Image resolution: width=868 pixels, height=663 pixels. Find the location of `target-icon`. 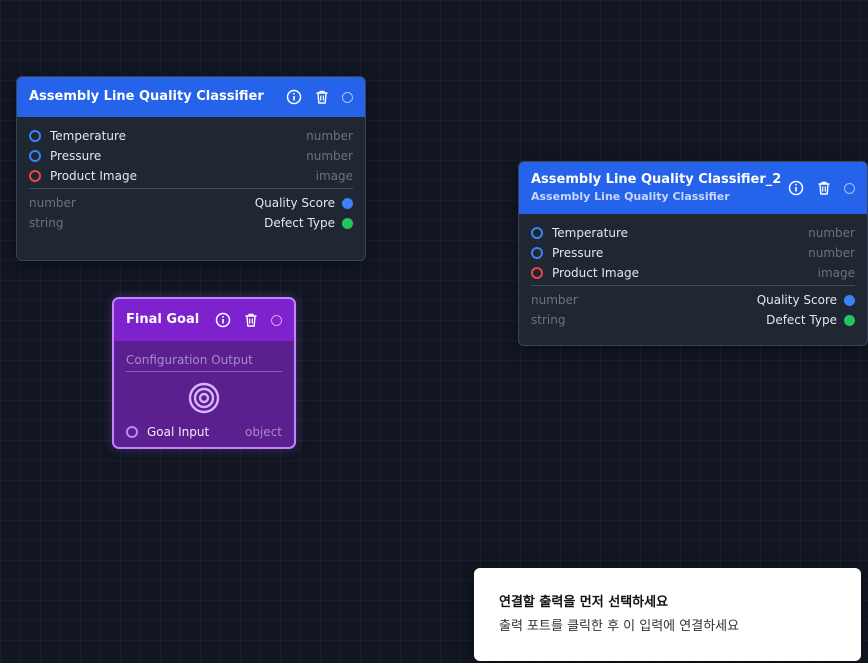

target-icon is located at coordinates (204, 398).